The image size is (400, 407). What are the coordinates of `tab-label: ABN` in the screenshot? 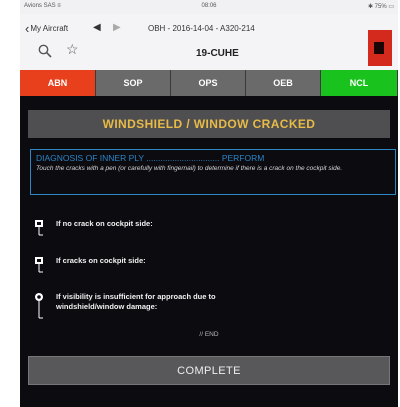 It's located at (57, 83).